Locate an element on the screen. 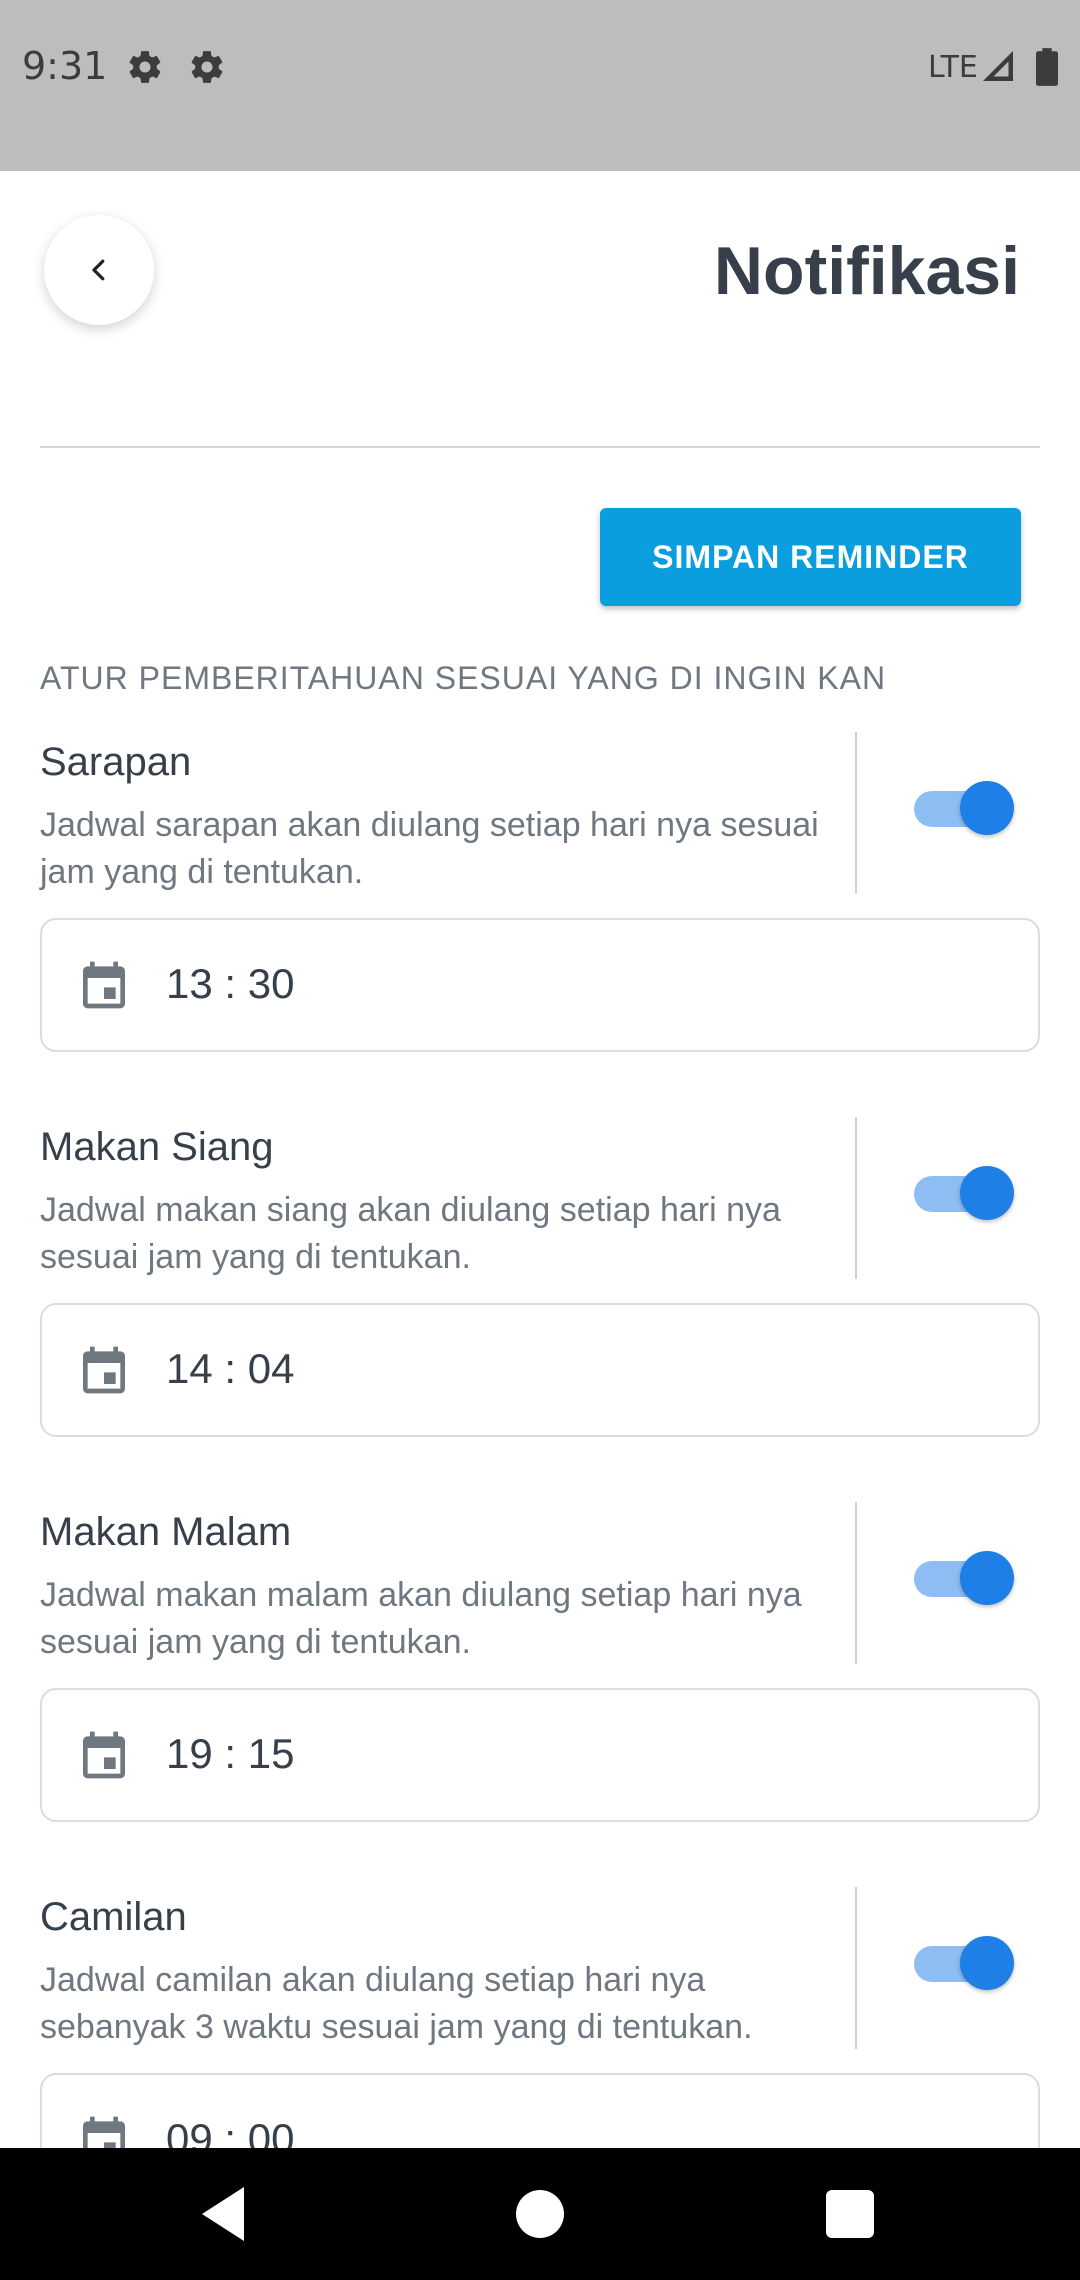 The image size is (1080, 2280). time-value: 19 : 15 is located at coordinates (230, 1753).